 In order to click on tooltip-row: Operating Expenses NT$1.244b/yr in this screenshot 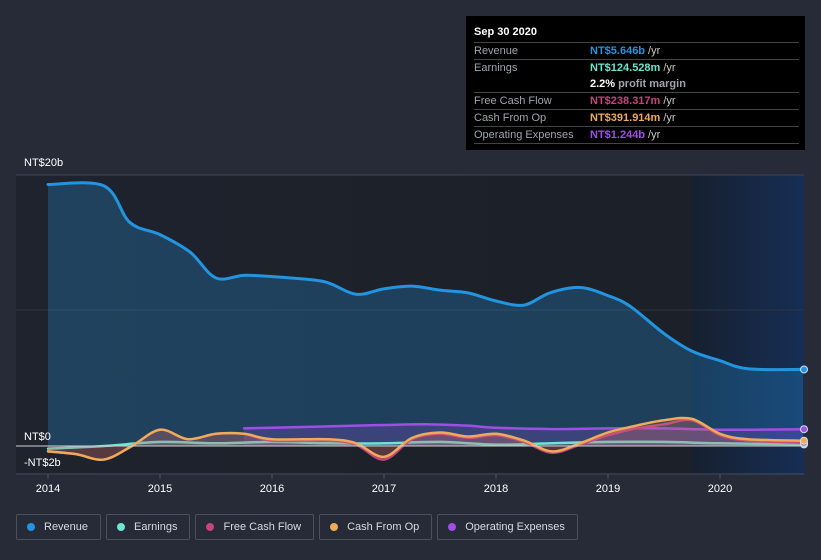, I will do `click(636, 135)`.